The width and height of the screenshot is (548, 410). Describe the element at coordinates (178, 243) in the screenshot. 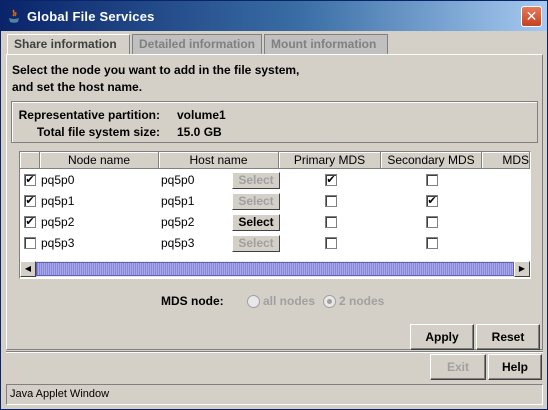

I see `host-name-cell: pq5p3` at that location.